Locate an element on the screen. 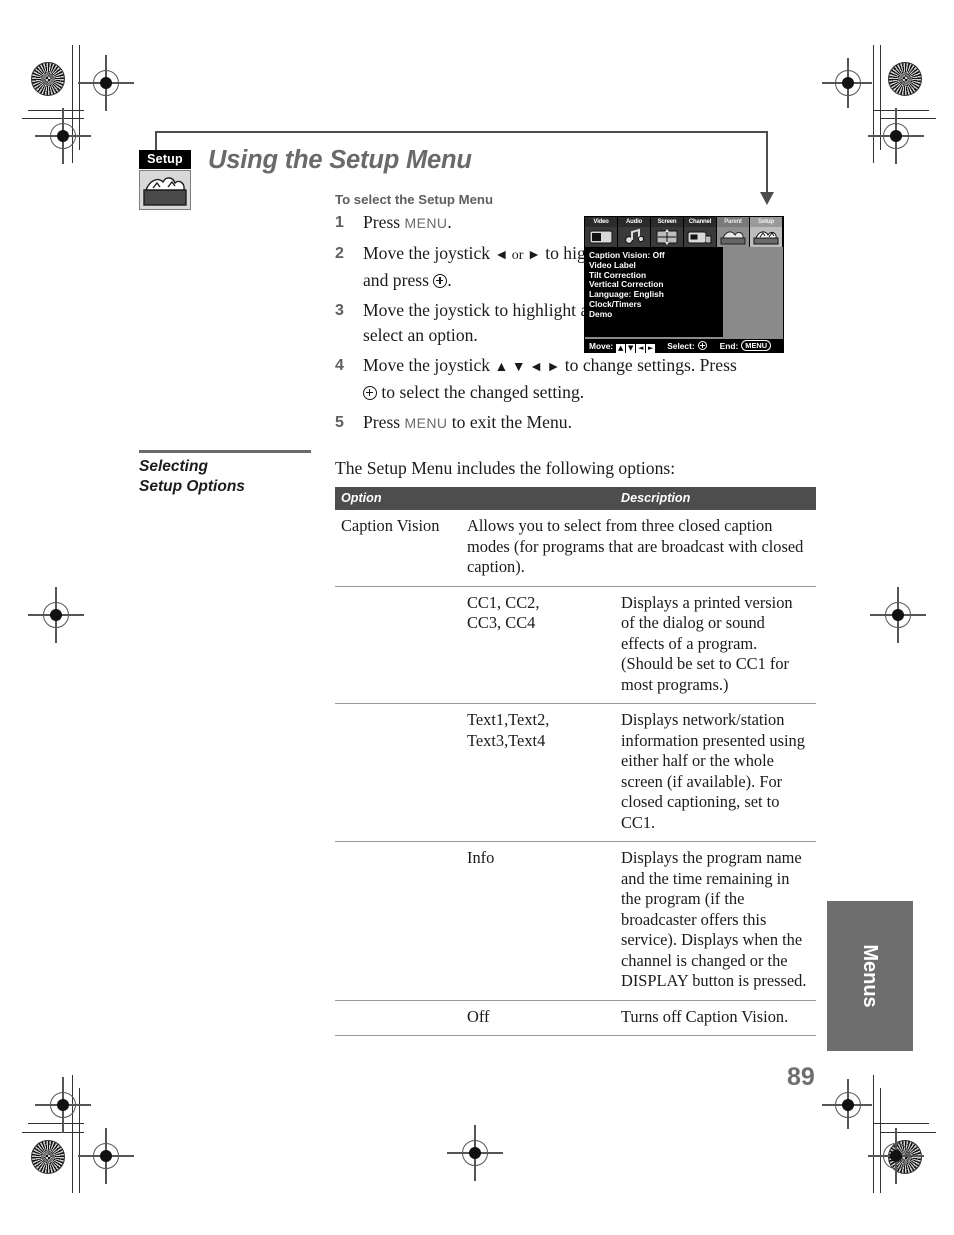  setup-badge: Setup is located at coordinates (167, 180).